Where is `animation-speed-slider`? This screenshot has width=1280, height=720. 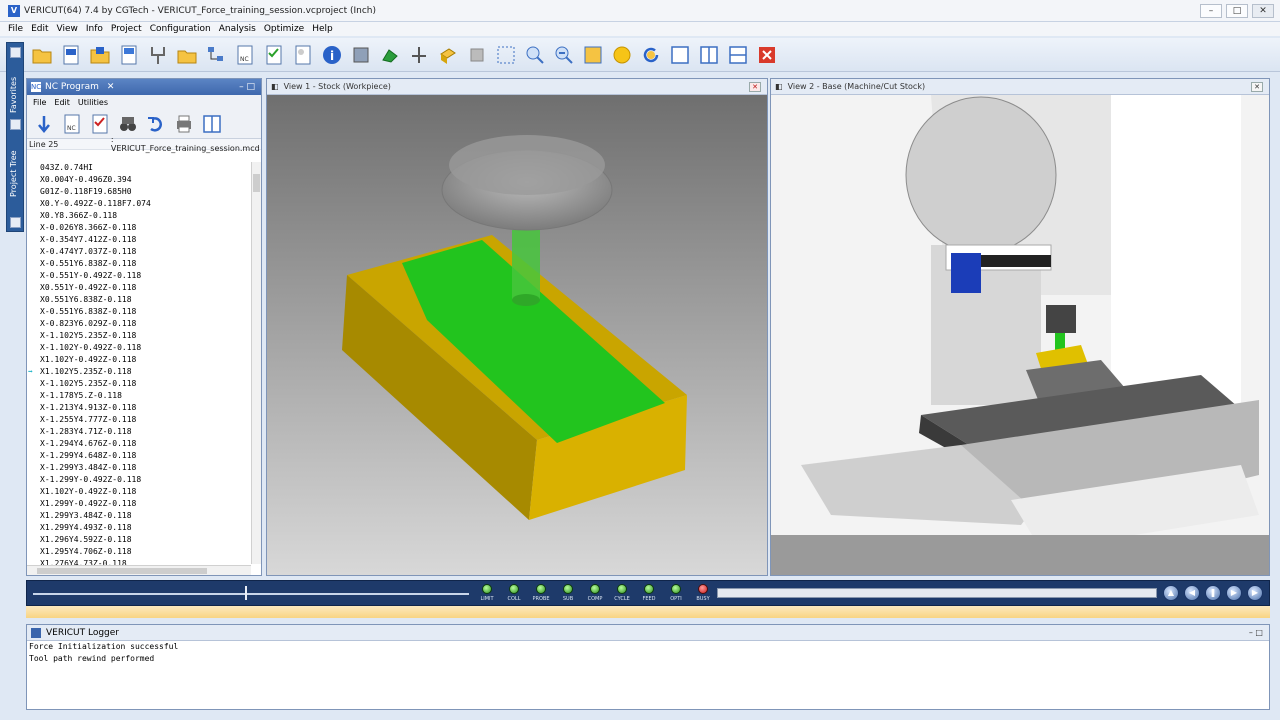
animation-speed-slider is located at coordinates (251, 594).